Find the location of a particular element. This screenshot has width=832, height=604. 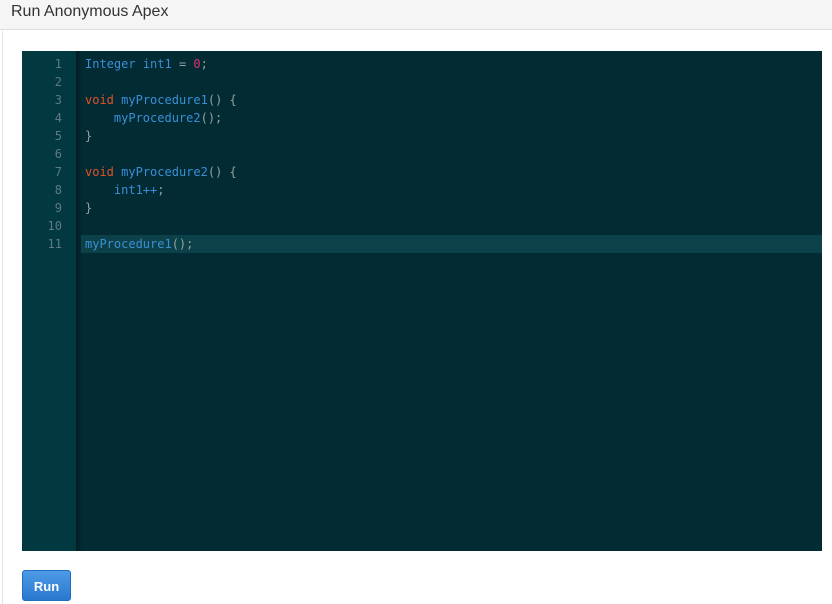

line-number: 10 is located at coordinates (54, 226).